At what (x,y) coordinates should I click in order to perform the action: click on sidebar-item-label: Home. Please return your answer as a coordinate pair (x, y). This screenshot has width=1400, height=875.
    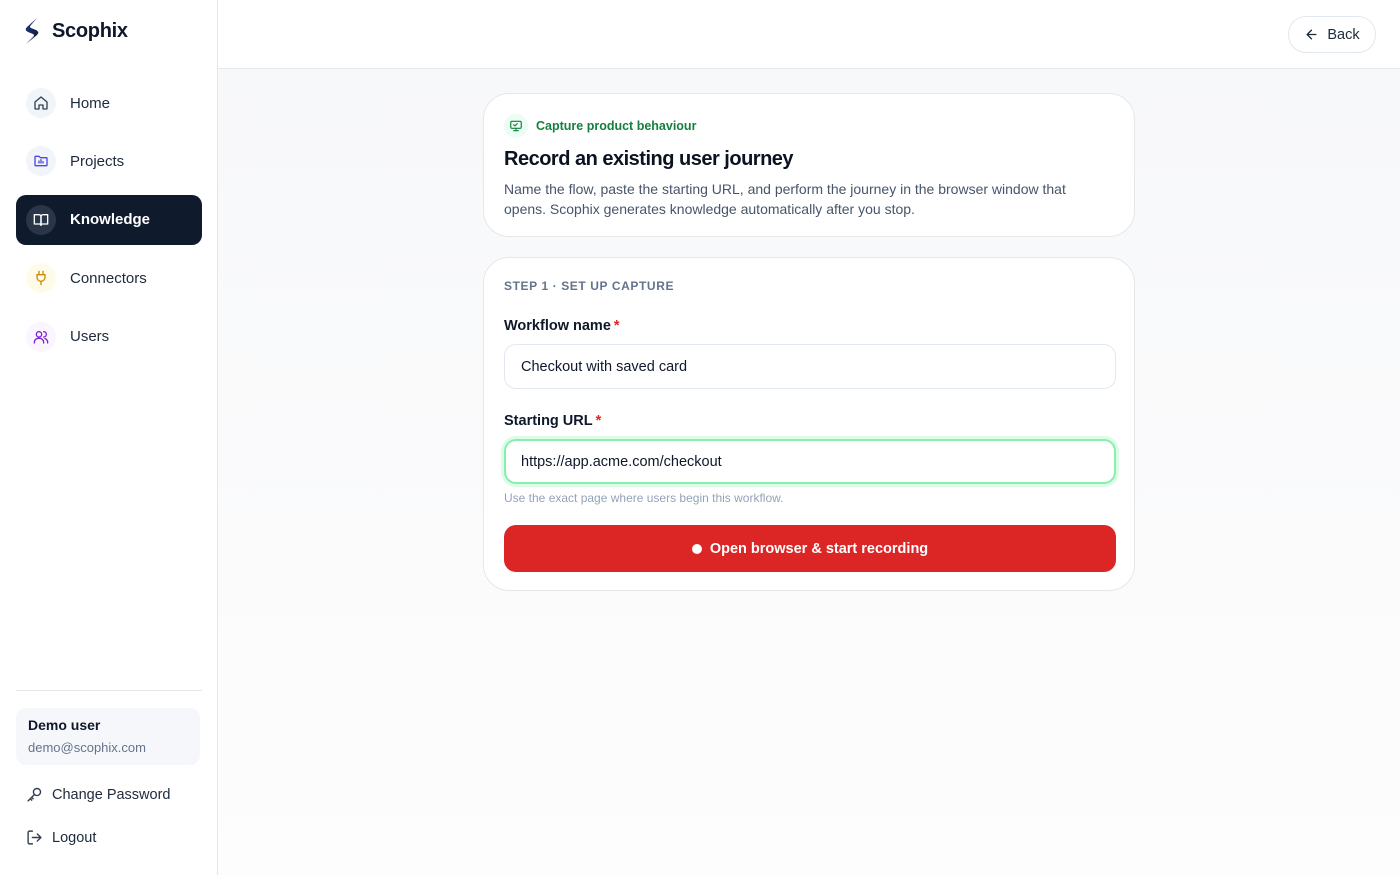
    Looking at the image, I should click on (90, 103).